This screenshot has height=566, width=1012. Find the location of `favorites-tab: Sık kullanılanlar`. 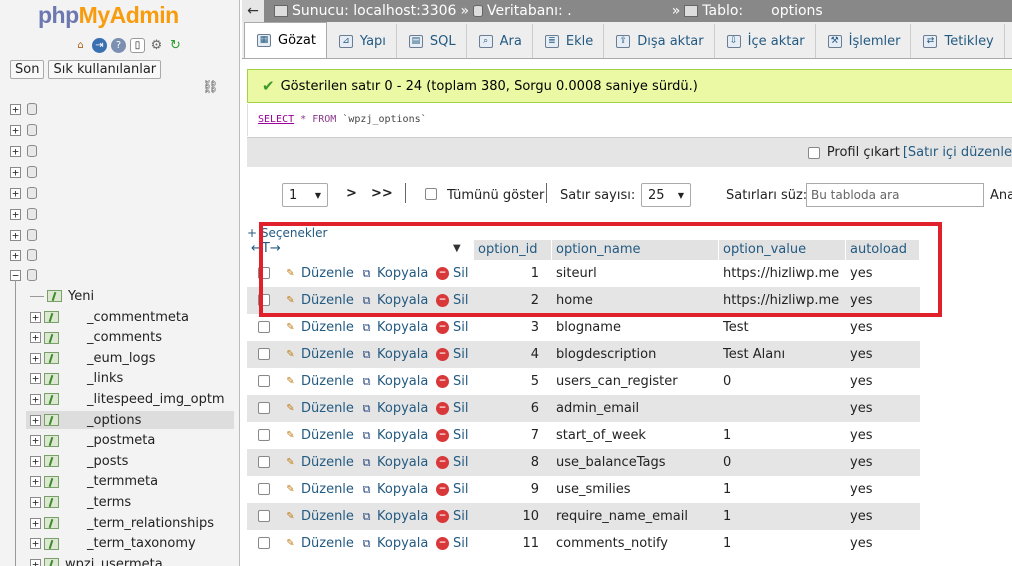

favorites-tab: Sık kullanılanlar is located at coordinates (105, 69).